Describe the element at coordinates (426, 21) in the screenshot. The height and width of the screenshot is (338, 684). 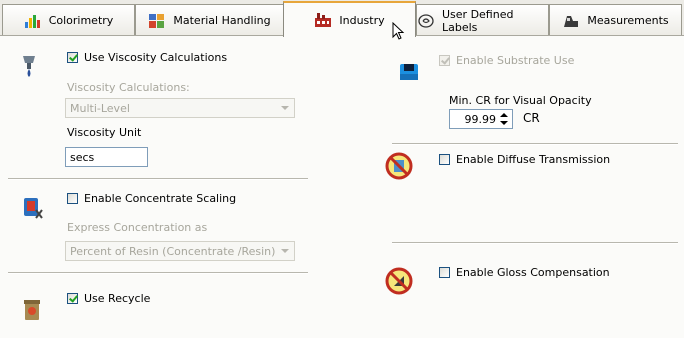
I see `user-labels-icon` at that location.